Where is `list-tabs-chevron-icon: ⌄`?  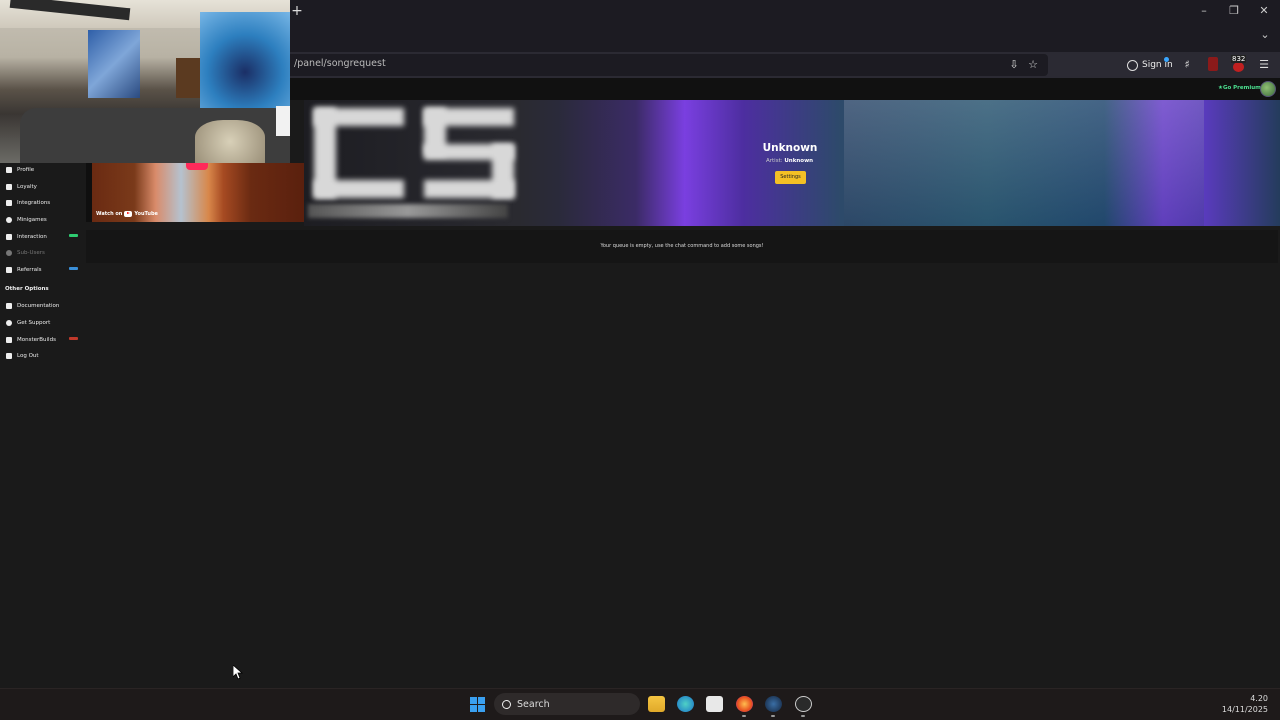
list-tabs-chevron-icon: ⌄ is located at coordinates (1265, 35).